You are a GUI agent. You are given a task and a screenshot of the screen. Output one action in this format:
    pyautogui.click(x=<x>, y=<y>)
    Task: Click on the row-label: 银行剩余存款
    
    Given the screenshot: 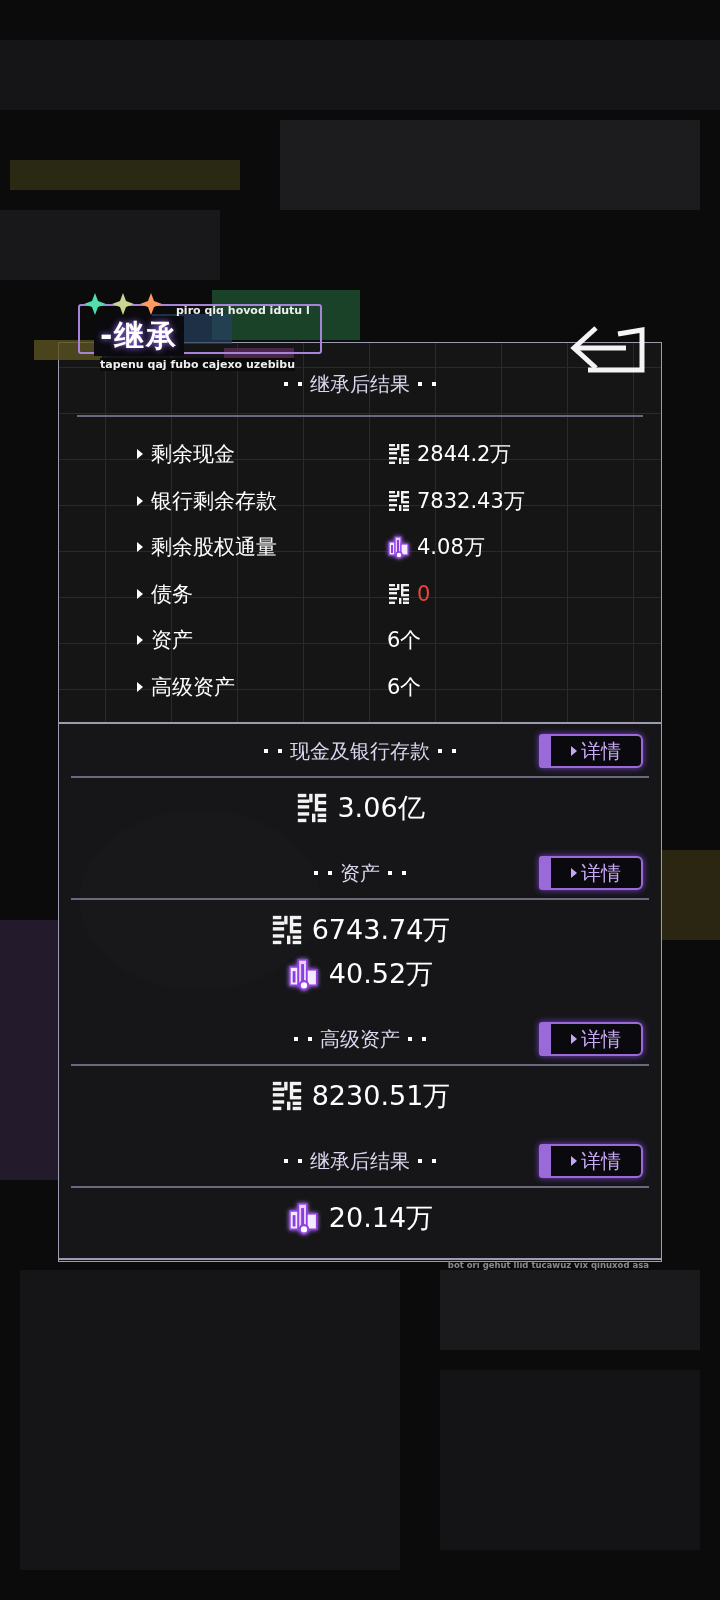 What is the action you would take?
    pyautogui.click(x=214, y=501)
    